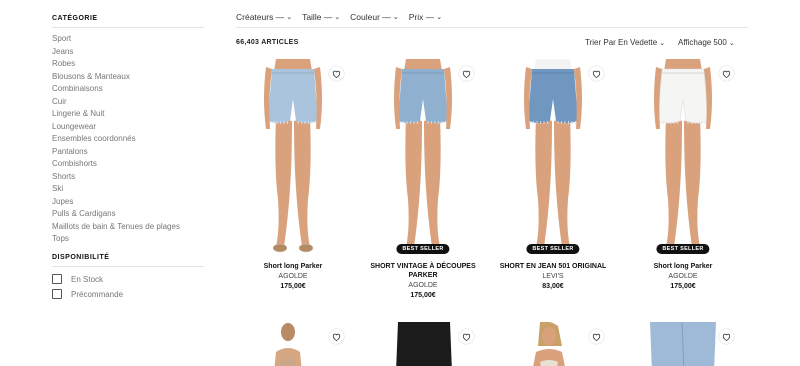  Describe the element at coordinates (553, 286) in the screenshot. I see `product-price: 83,00€` at that location.